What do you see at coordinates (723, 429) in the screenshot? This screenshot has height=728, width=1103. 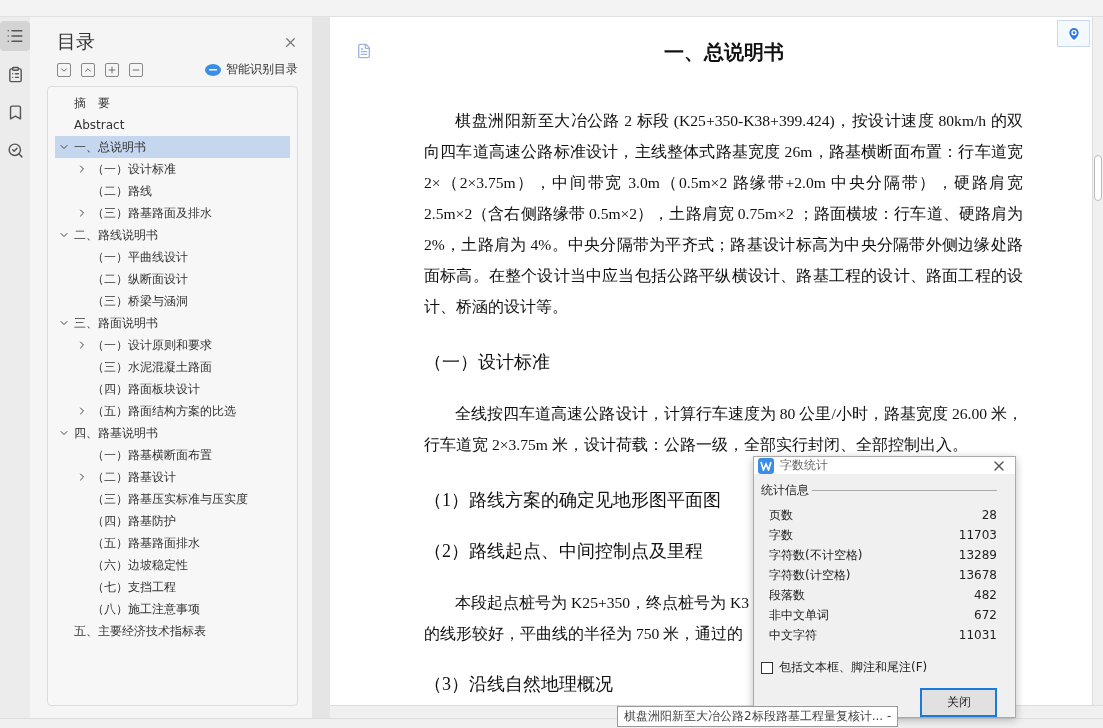 I see `paragraph: 全线按四车道高速公路设计，计算行车速度为 80 公里/小时，路基宽度 26.00 米，行车道宽 2×3.75m 米，设计荷载：公路一级，全部实行封闭、全部控制出入。` at bounding box center [723, 429].